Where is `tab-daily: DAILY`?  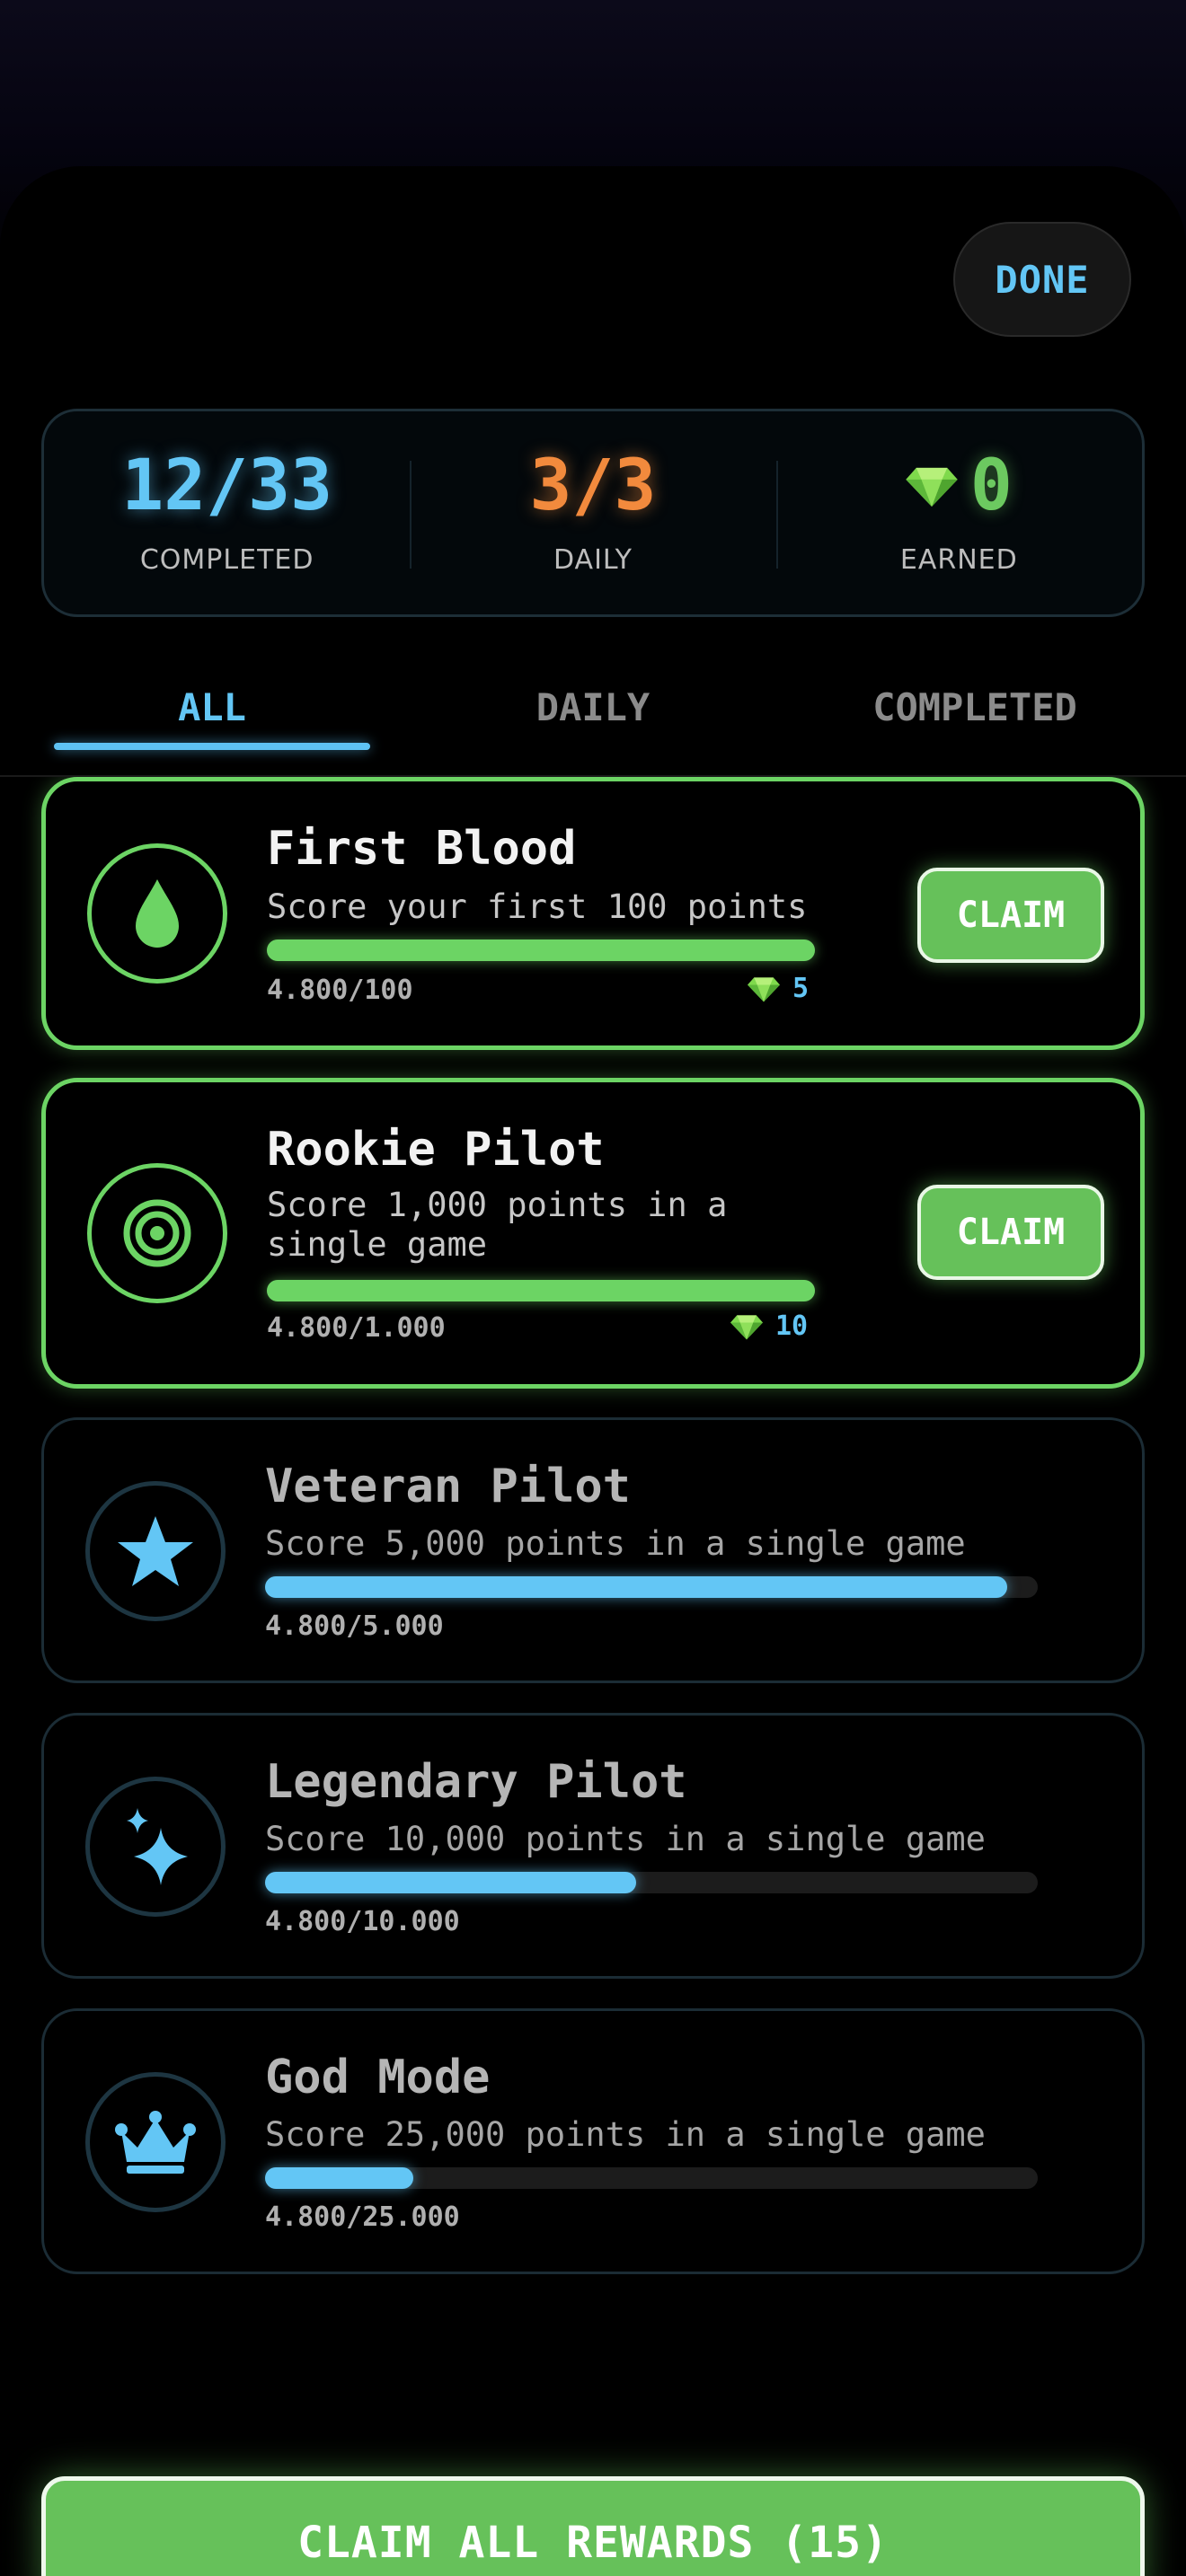
tab-daily: DAILY is located at coordinates (593, 723).